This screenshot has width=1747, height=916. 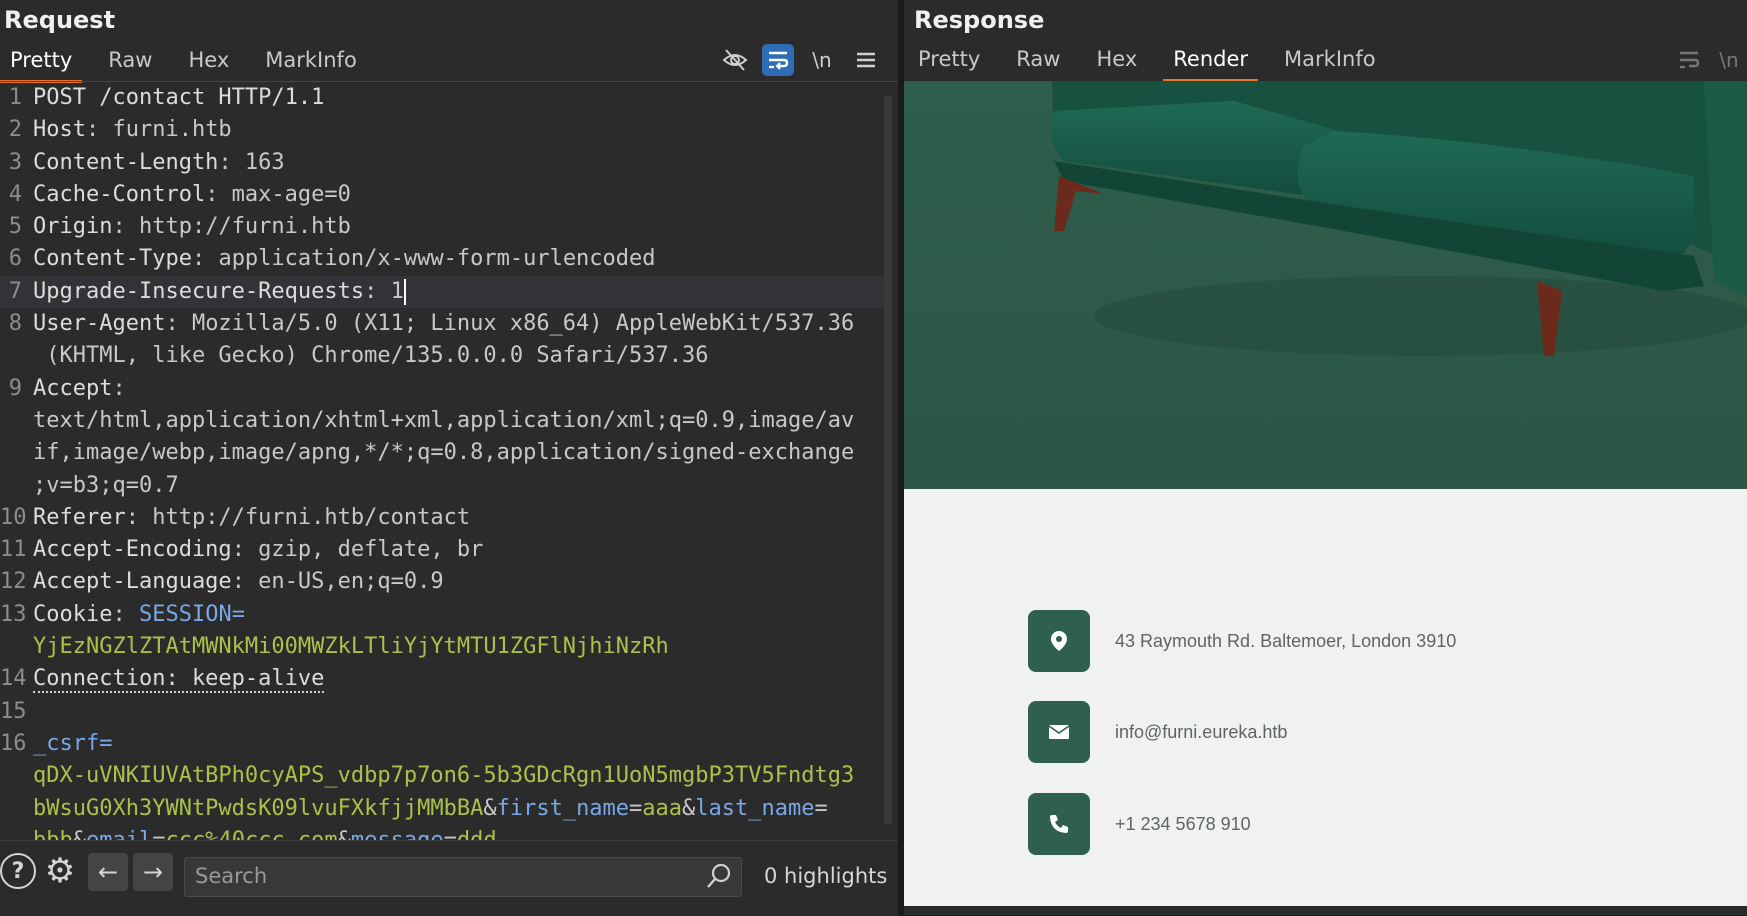 I want to click on line-number: 10, so click(x=13, y=517).